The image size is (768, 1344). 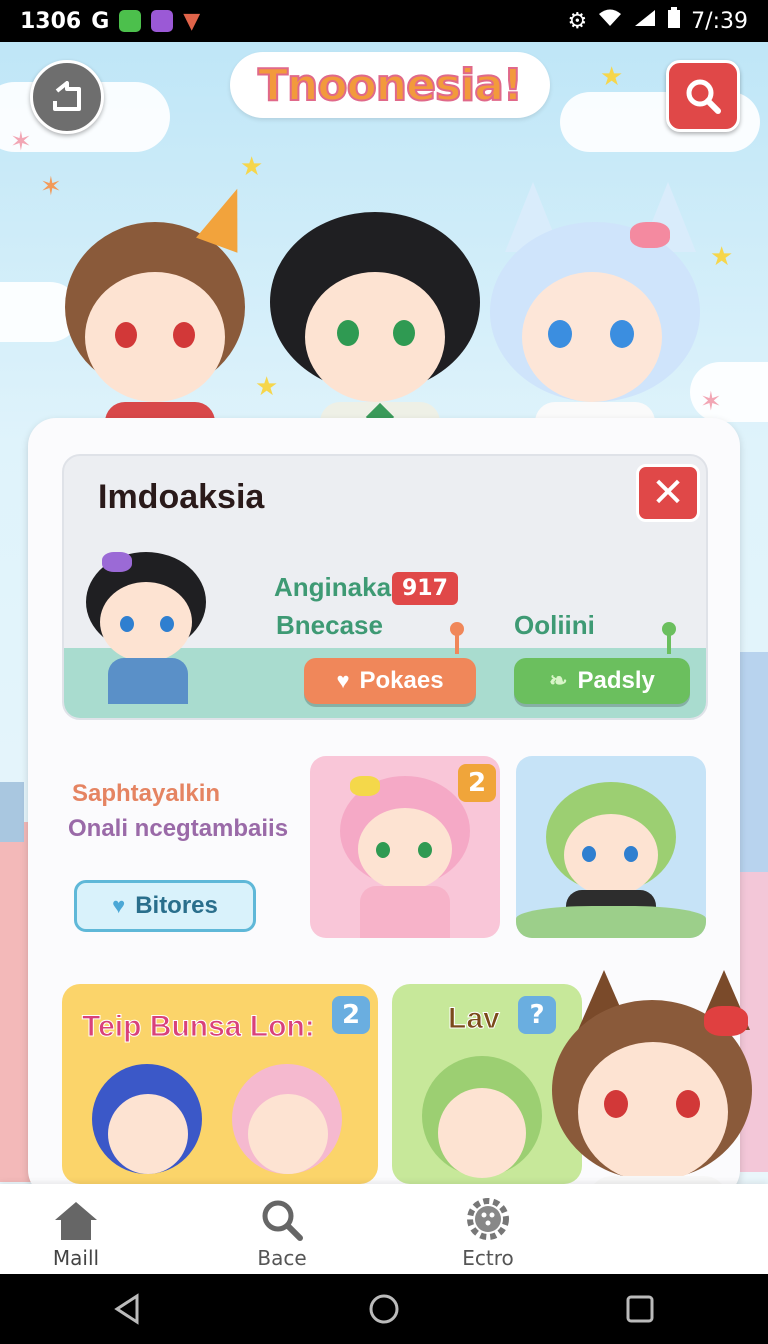 What do you see at coordinates (76, 1258) in the screenshot?
I see `nav-home-label: Maill` at bounding box center [76, 1258].